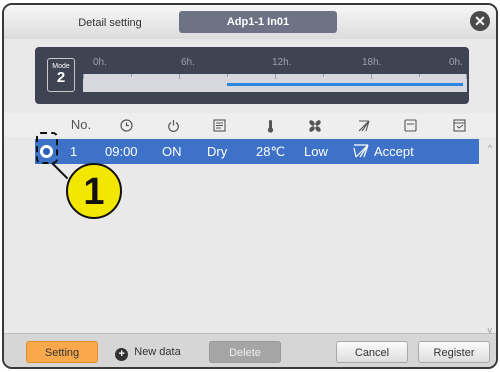 The width and height of the screenshot is (500, 372). What do you see at coordinates (316, 151) in the screenshot?
I see `row-fan: Low` at bounding box center [316, 151].